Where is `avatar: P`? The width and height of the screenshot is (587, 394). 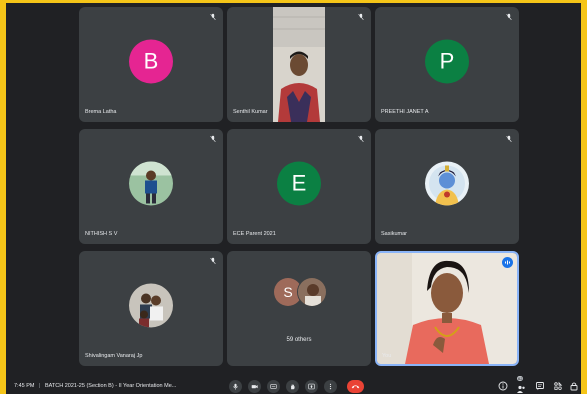
avatar: P is located at coordinates (447, 60).